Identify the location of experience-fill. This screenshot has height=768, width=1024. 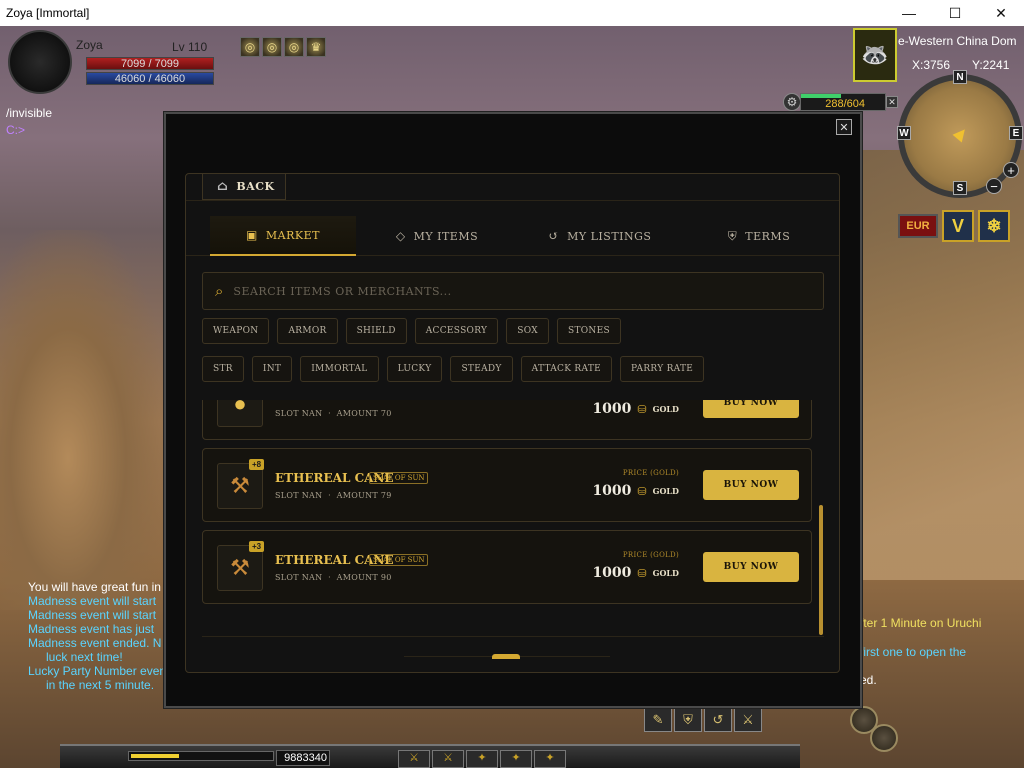
(155, 756).